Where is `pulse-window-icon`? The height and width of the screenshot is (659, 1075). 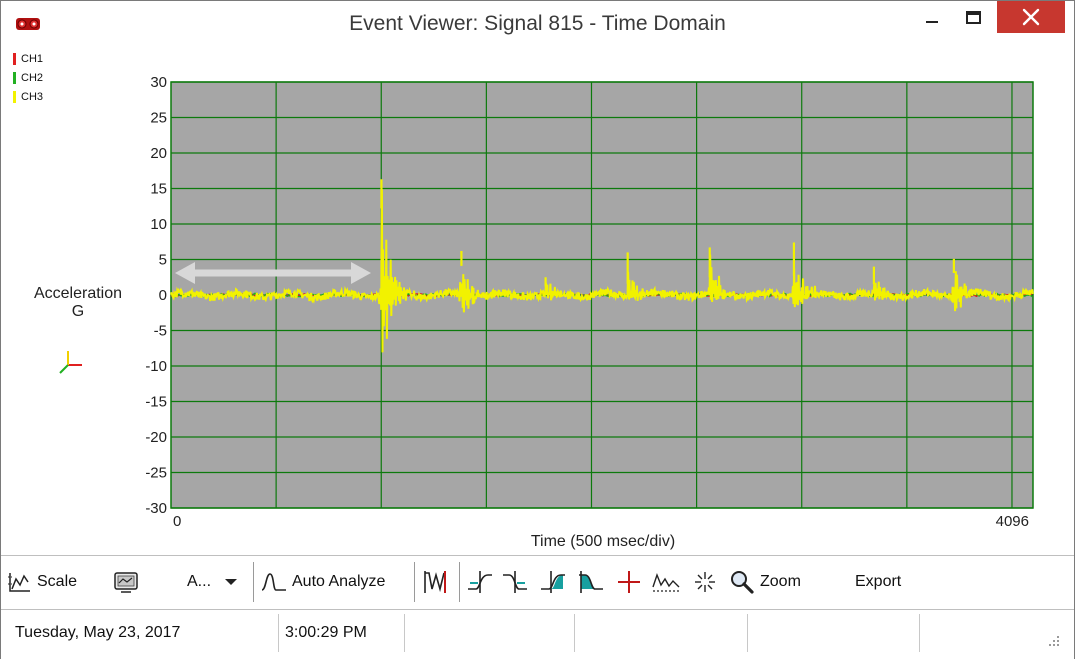
pulse-window-icon is located at coordinates (435, 582).